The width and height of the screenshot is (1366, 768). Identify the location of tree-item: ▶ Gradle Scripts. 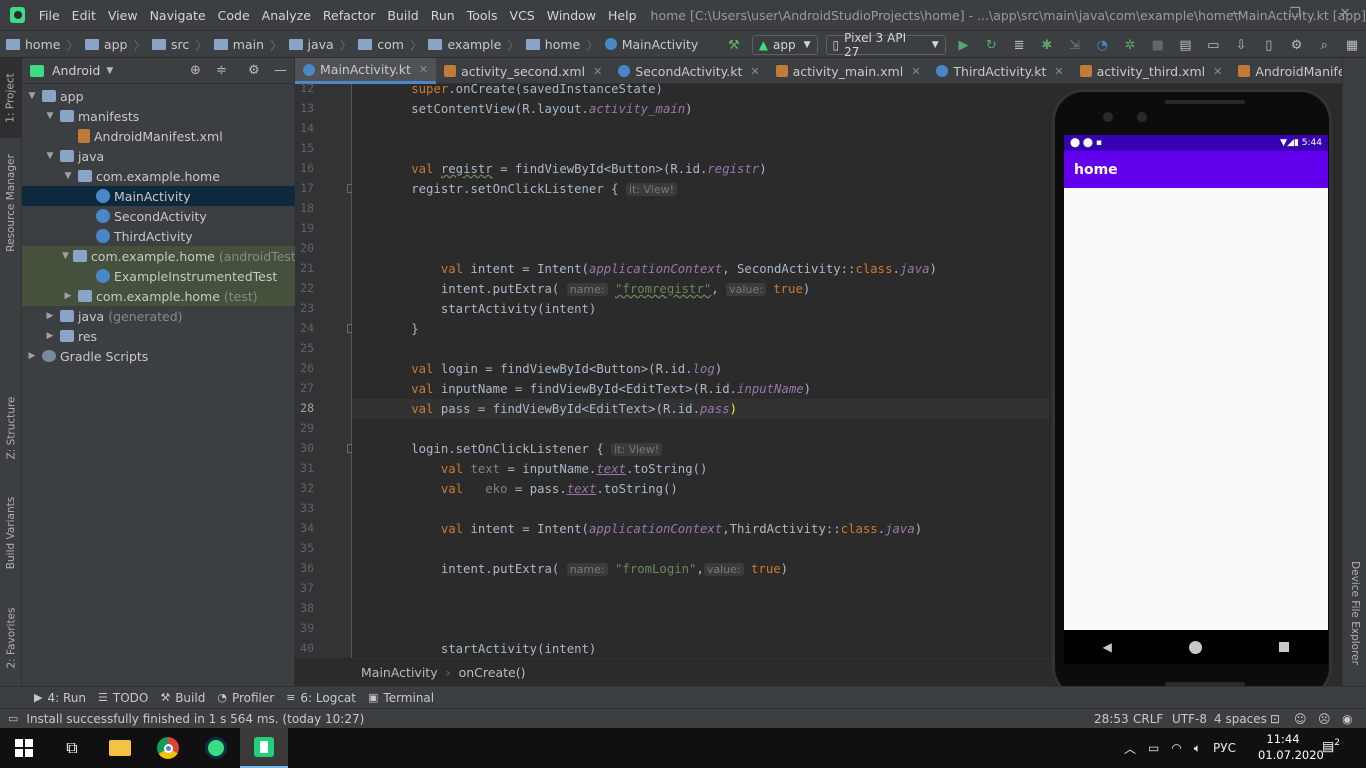
(158, 356).